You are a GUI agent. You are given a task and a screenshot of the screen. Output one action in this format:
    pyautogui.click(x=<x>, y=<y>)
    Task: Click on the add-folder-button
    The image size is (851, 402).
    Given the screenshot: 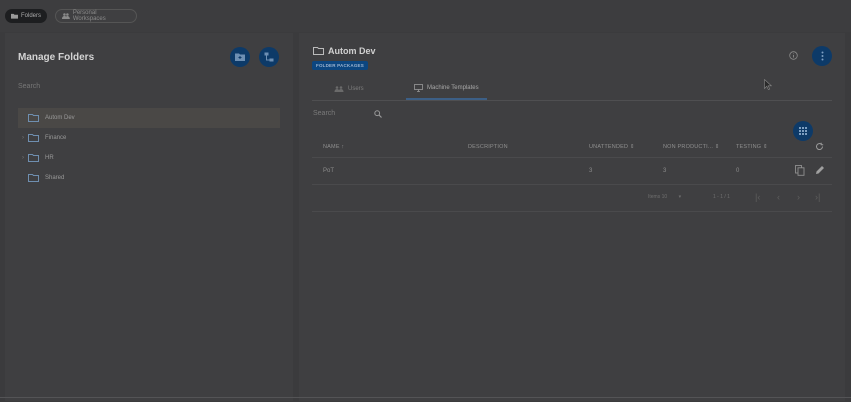 What is the action you would take?
    pyautogui.click(x=240, y=57)
    